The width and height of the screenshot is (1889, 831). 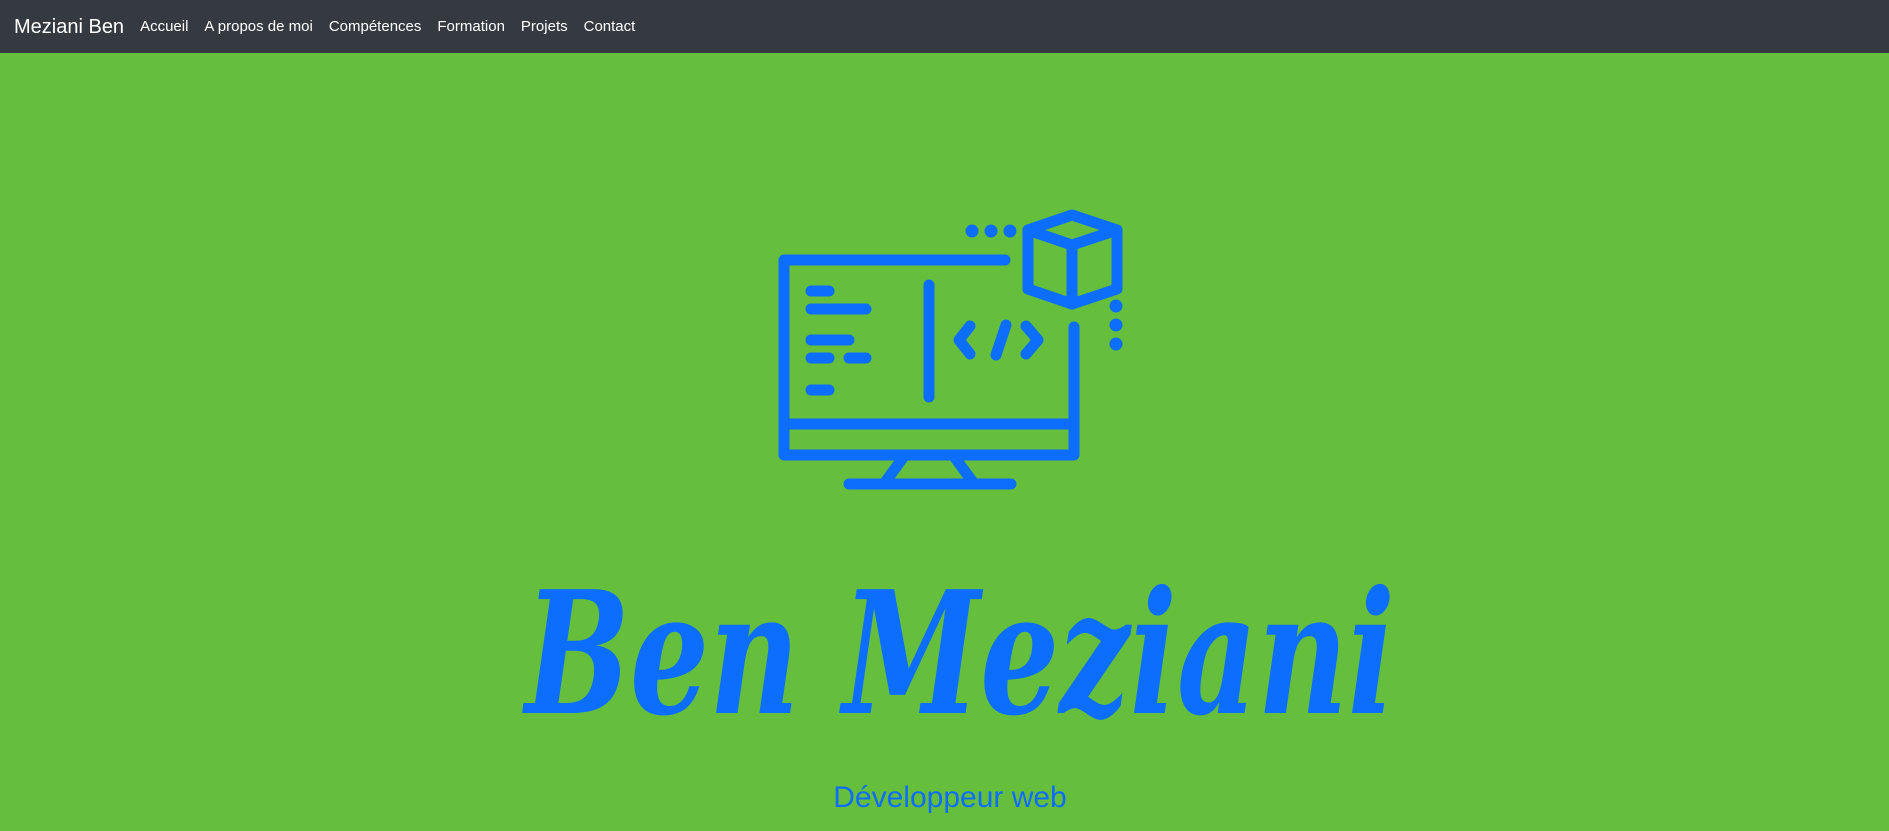 What do you see at coordinates (69, 27) in the screenshot?
I see `navbar-brand: Meziani Ben` at bounding box center [69, 27].